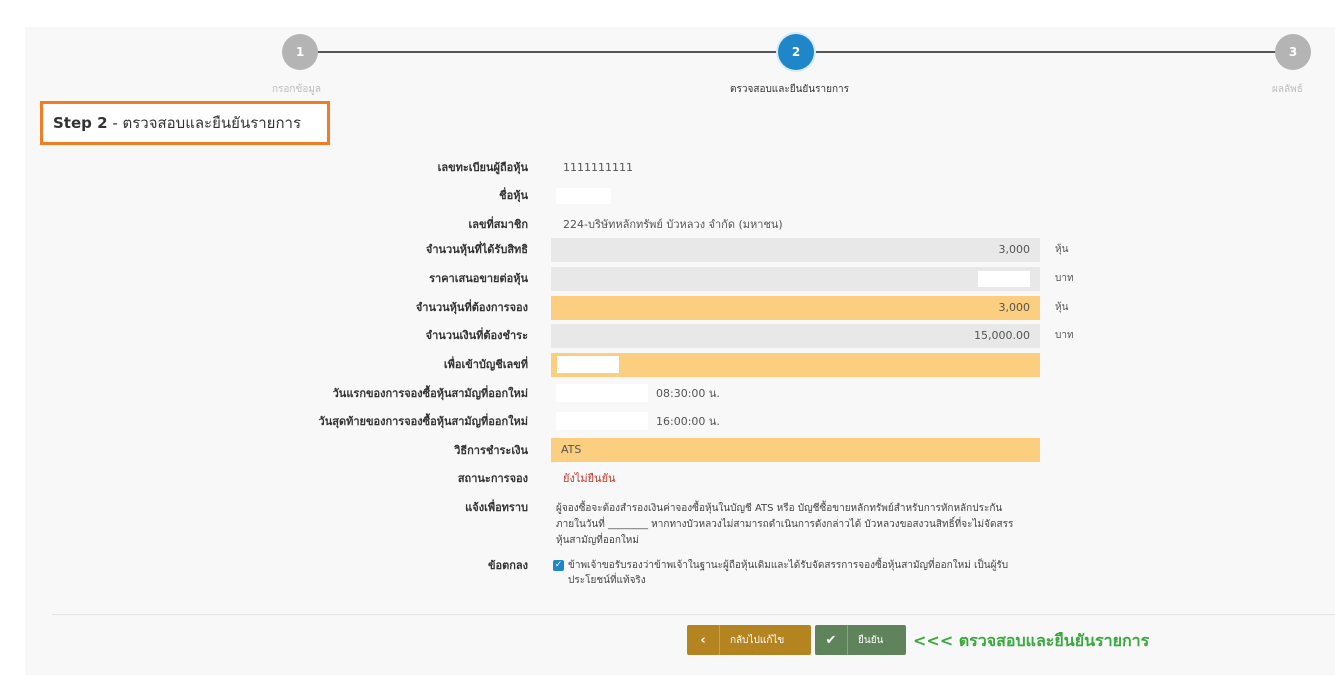 This screenshot has width=1335, height=683. What do you see at coordinates (476, 335) in the screenshot?
I see `label-amount-to-pay: จำนวนเงินที่ต้องชำระ` at bounding box center [476, 335].